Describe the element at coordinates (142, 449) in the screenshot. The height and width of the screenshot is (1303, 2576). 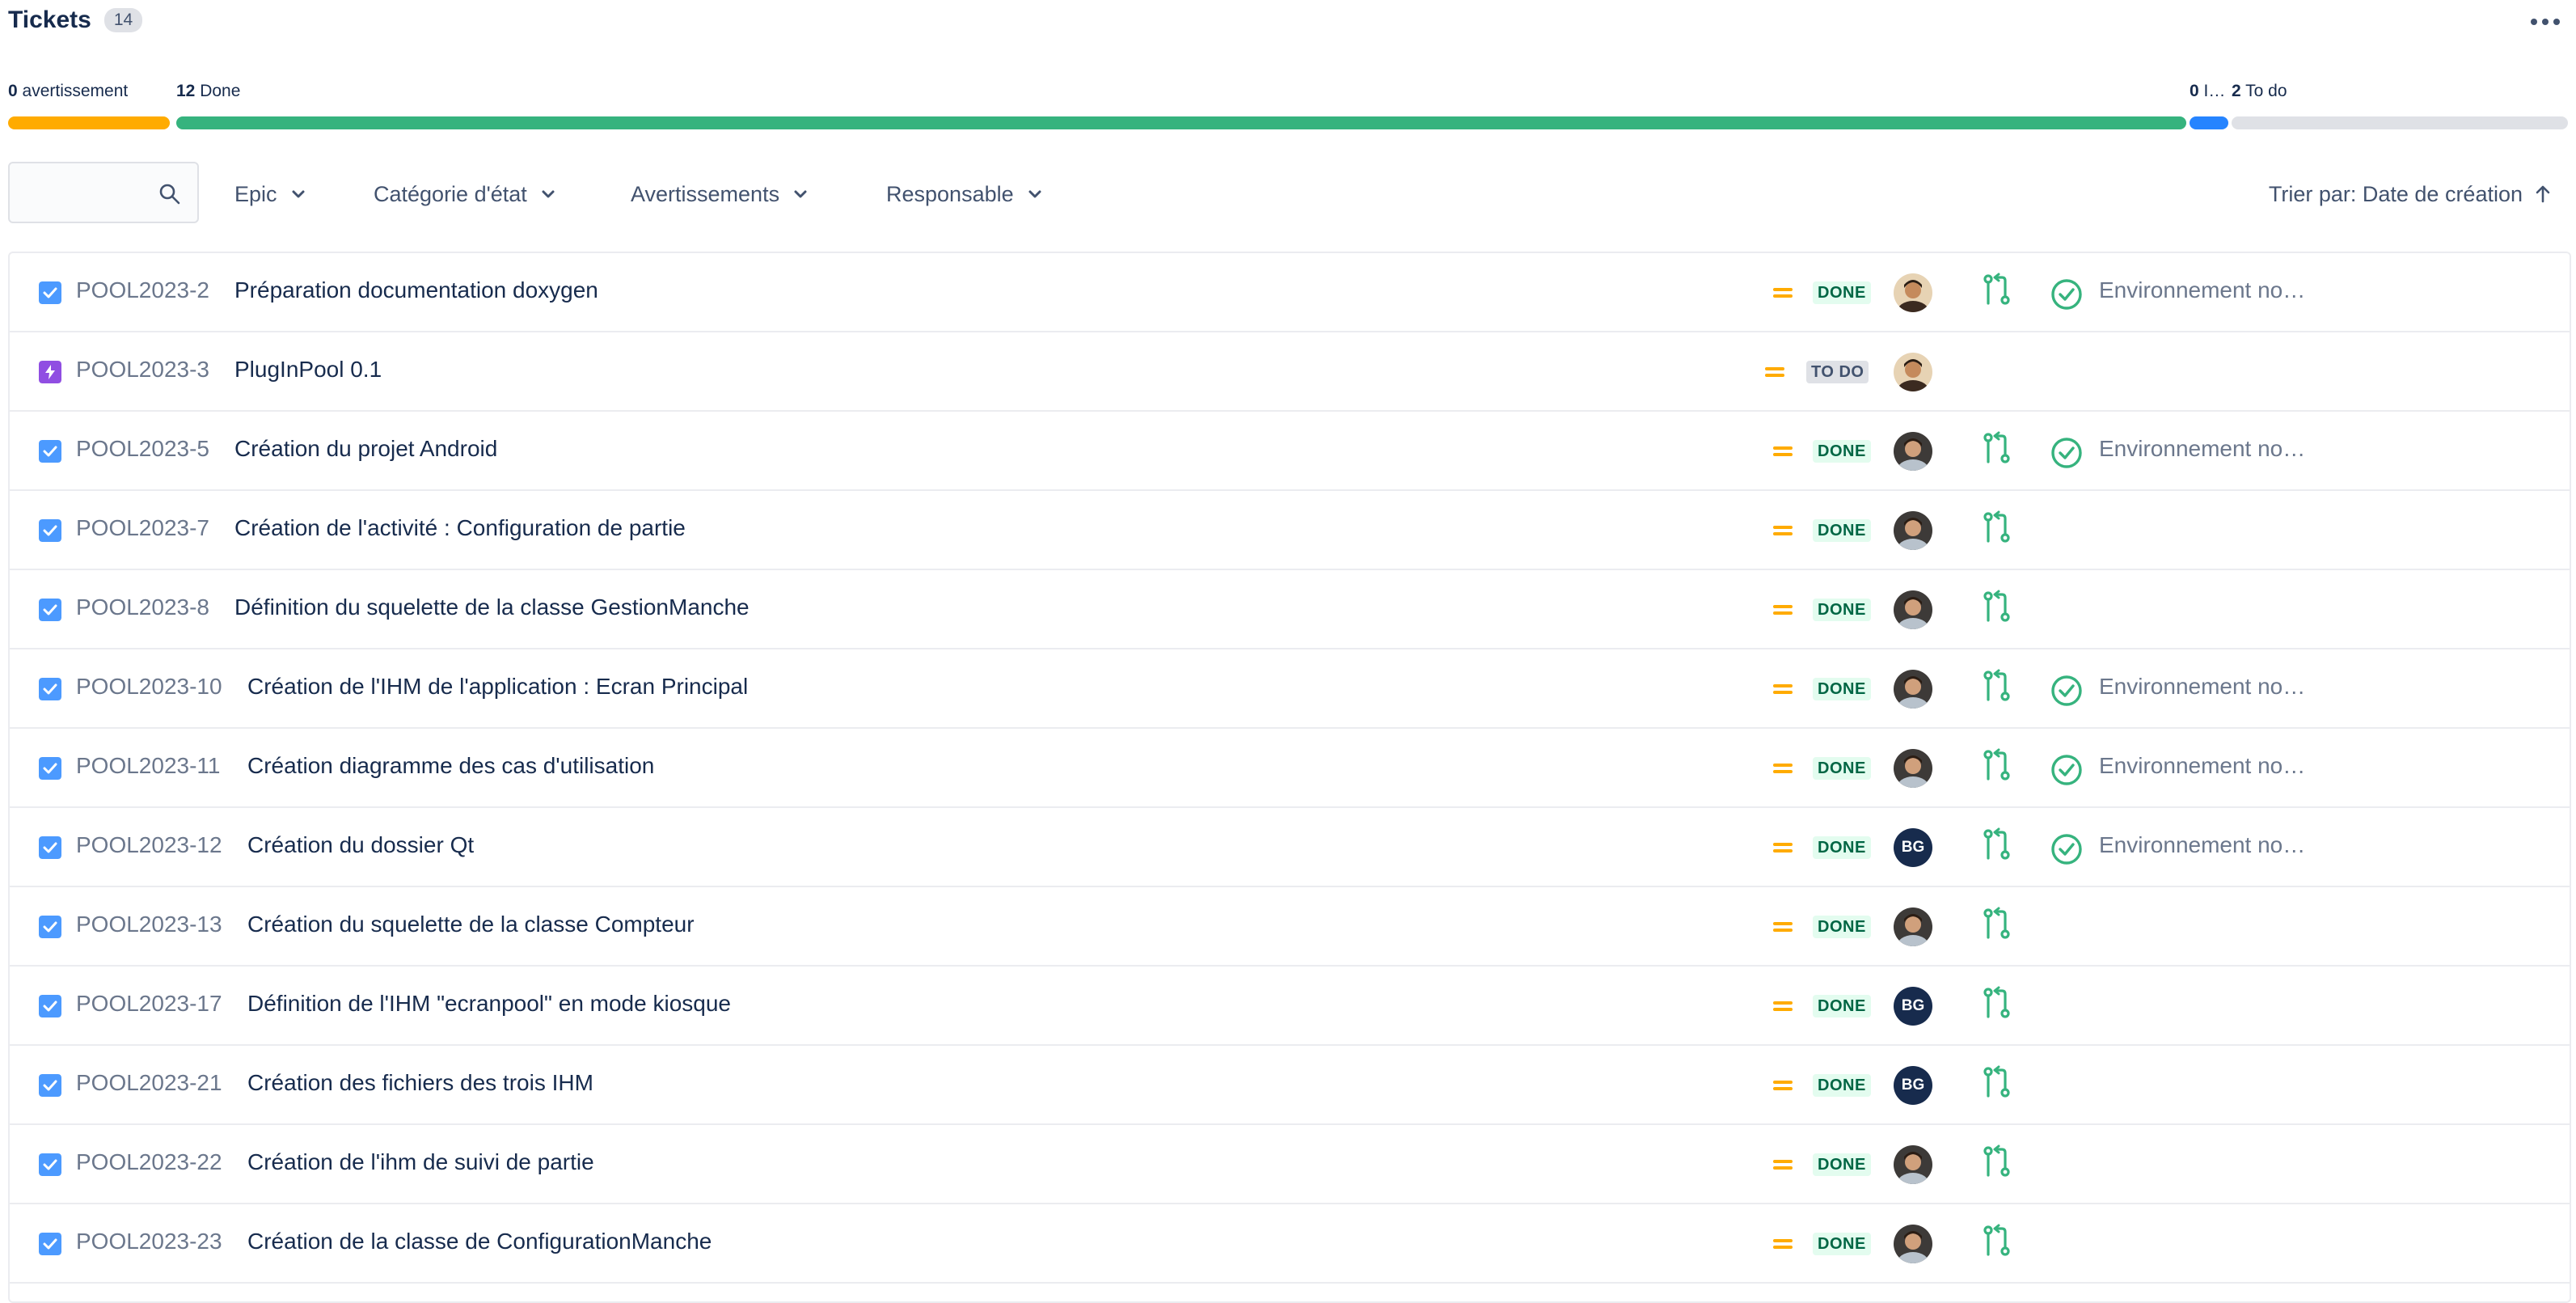
I see `ticket-key: POOL2023-5` at that location.